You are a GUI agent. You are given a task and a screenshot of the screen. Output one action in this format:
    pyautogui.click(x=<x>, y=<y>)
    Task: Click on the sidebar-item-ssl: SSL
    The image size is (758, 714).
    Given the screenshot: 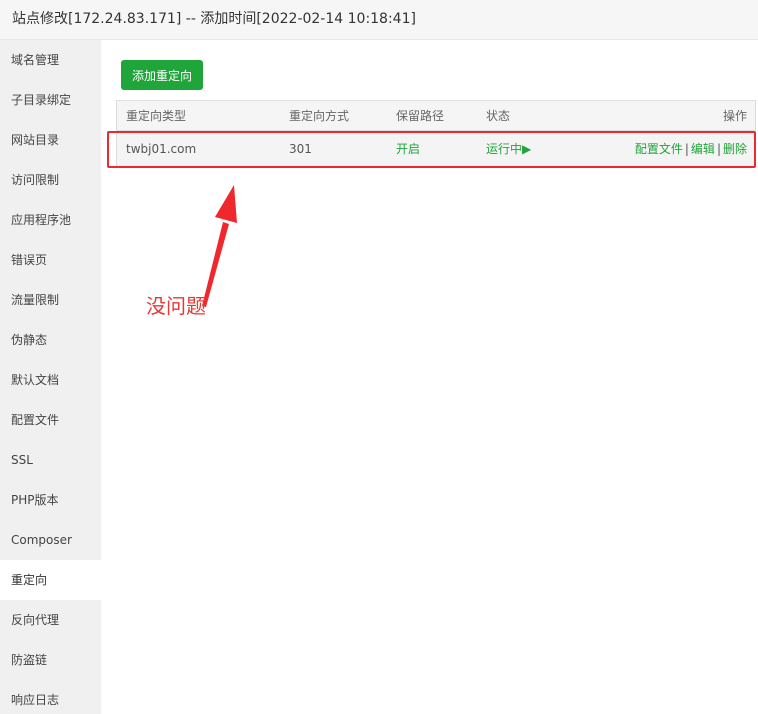 What is the action you would take?
    pyautogui.click(x=50, y=460)
    